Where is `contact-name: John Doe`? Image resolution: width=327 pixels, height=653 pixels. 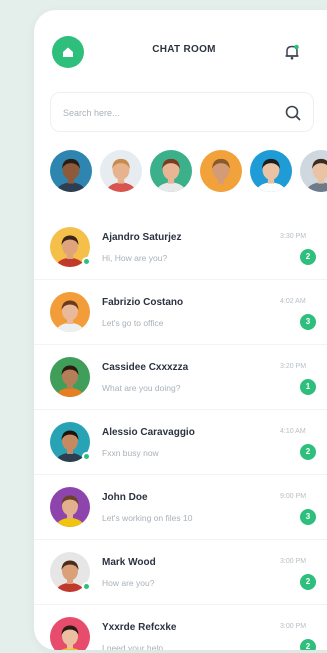
contact-name: John Doe is located at coordinates (125, 497).